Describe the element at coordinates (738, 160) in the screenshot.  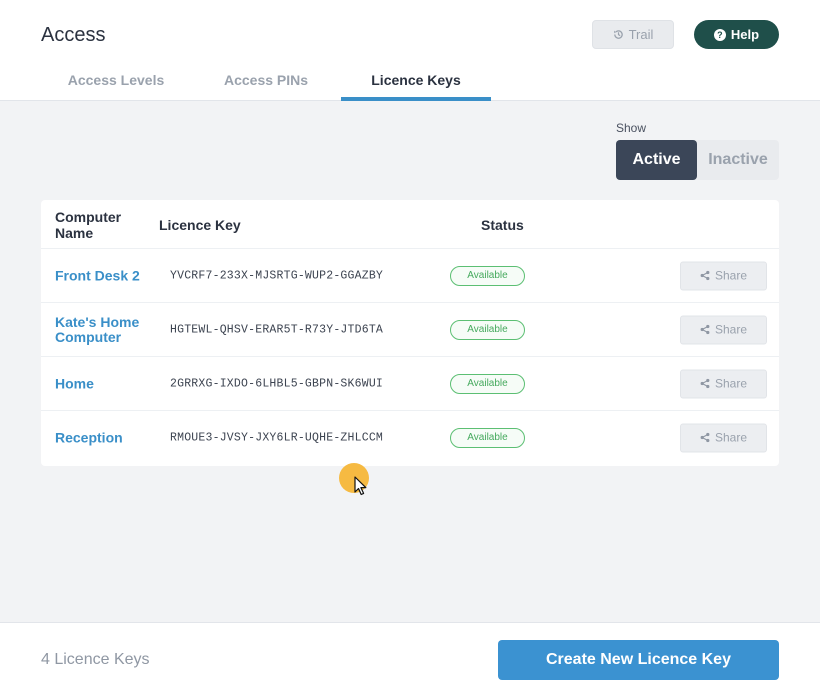
I see `toggle-inactive-option: Inactive` at that location.